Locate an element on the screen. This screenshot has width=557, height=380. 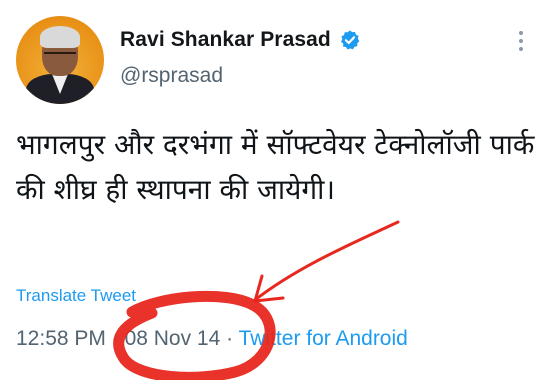
profile-avatar is located at coordinates (60, 60).